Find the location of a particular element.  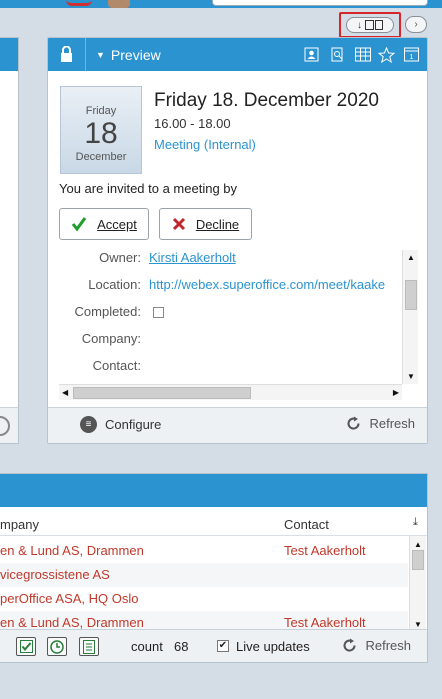

detail-row-completed: Completed: is located at coordinates (111, 314).